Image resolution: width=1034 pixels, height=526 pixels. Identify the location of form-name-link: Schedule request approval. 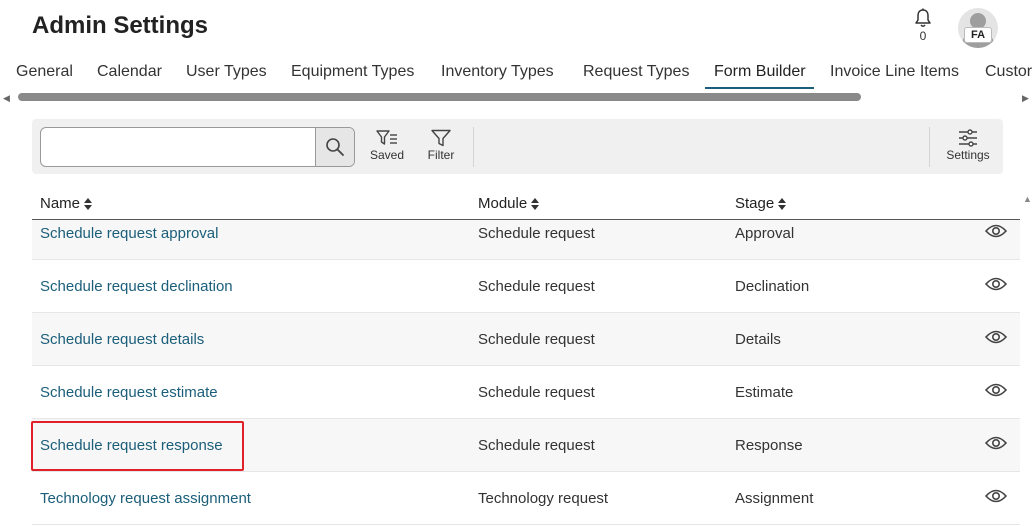
(129, 233).